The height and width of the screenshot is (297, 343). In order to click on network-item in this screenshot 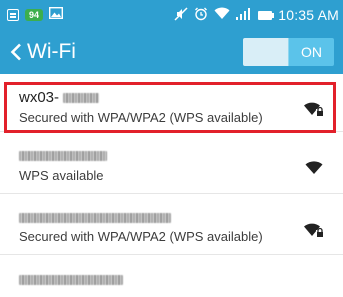, I will do `click(171, 277)`.